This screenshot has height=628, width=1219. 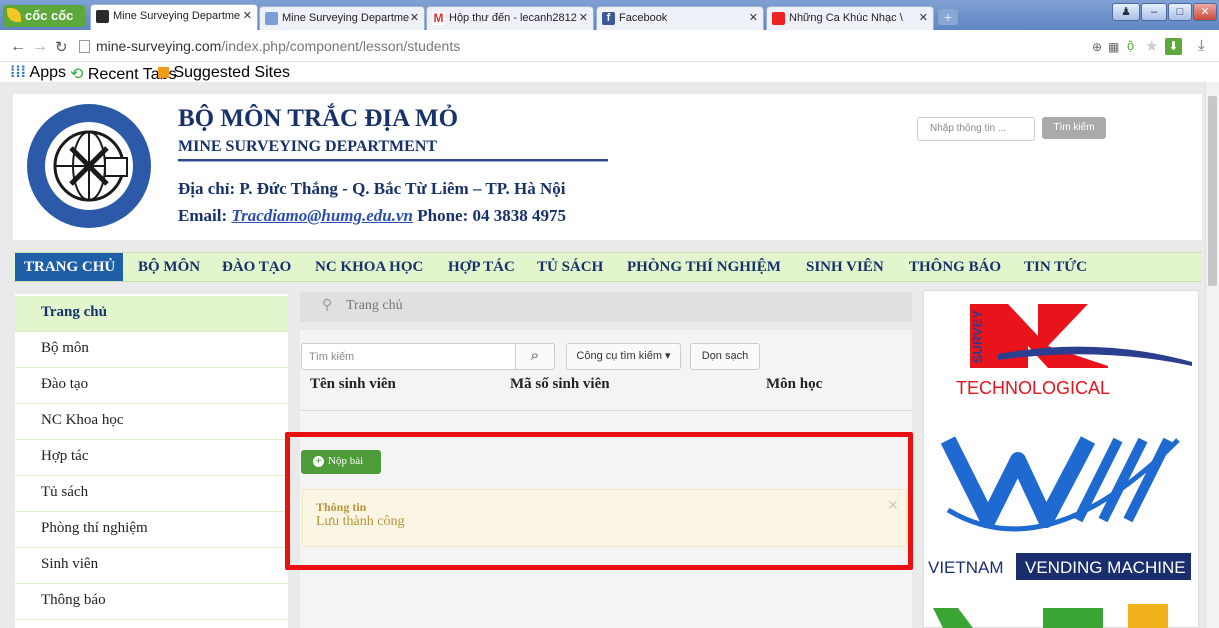 What do you see at coordinates (608, 18) in the screenshot?
I see `facebook-icon: f` at bounding box center [608, 18].